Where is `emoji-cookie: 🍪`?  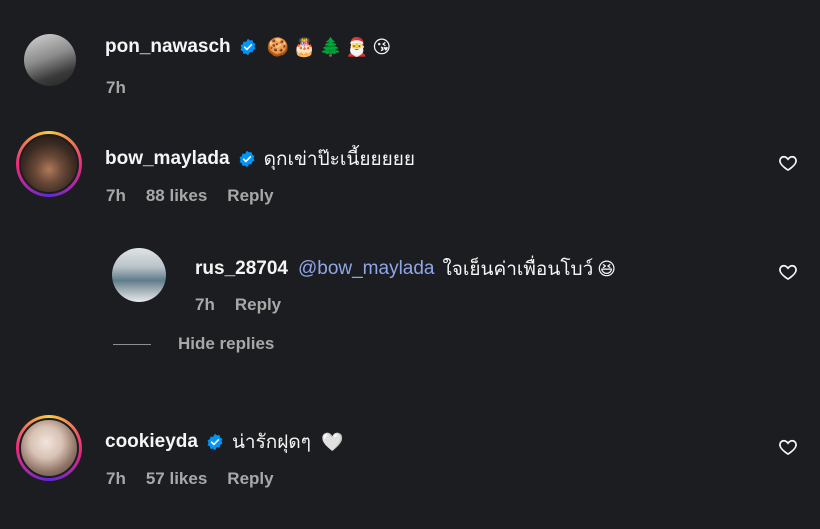
emoji-cookie: 🍪 is located at coordinates (278, 46).